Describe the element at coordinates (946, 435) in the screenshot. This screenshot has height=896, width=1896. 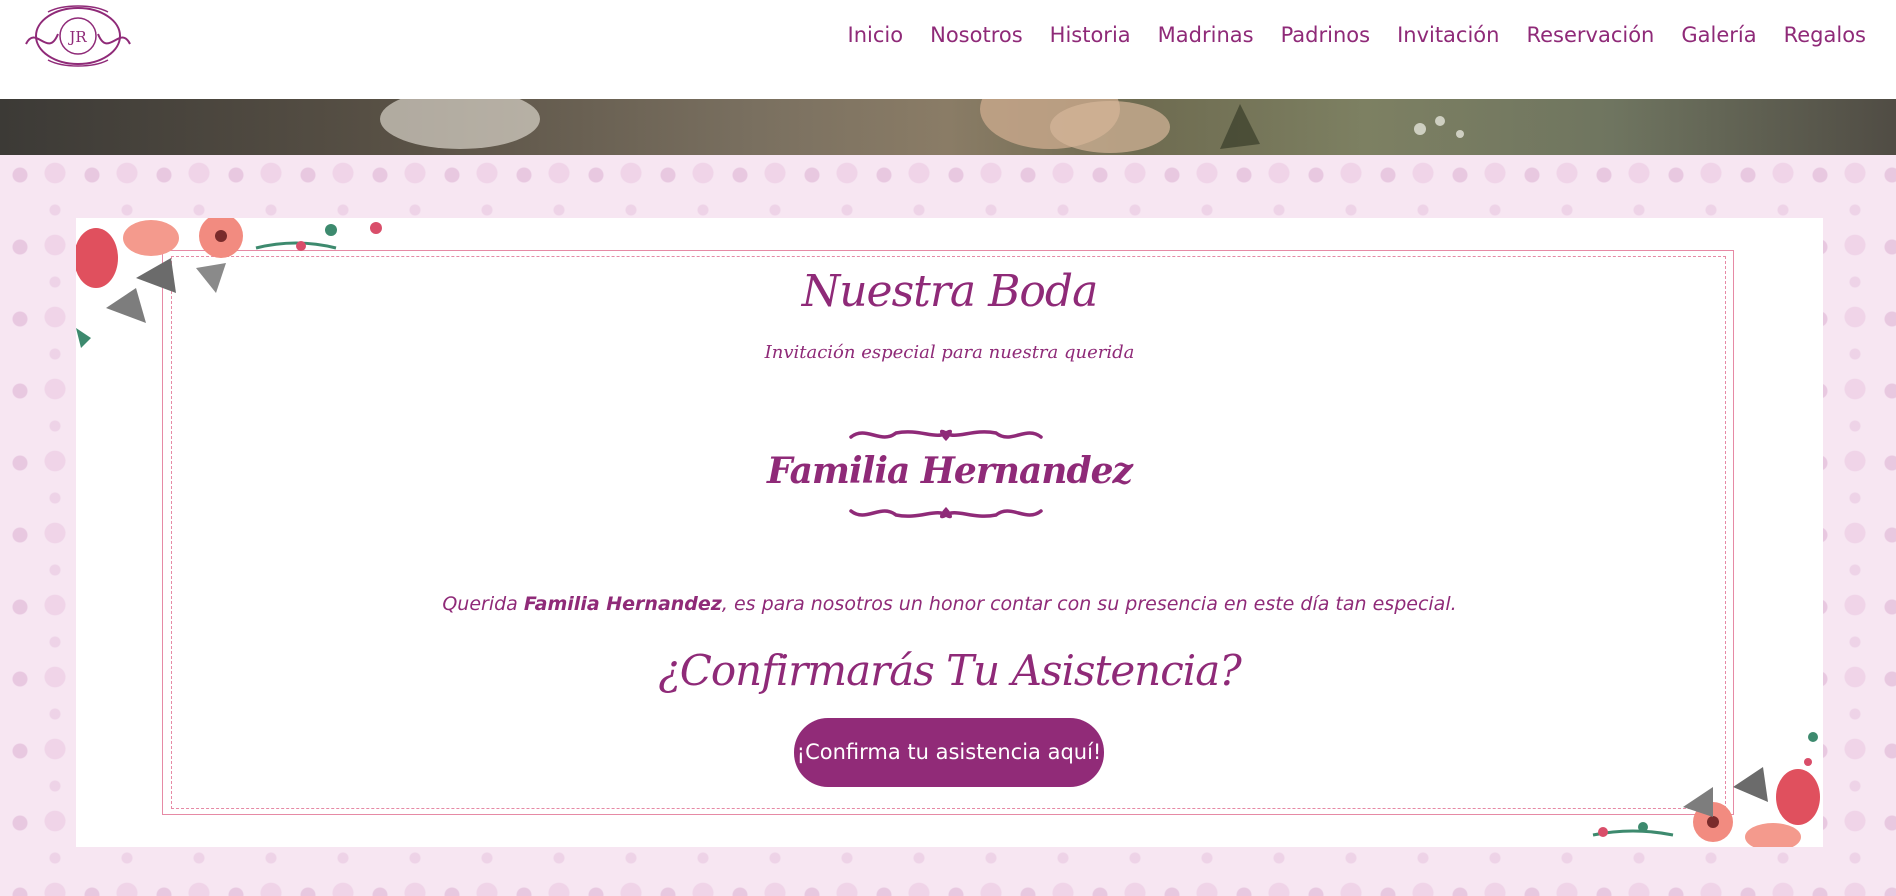
I see `ornament-divider-top-icon` at that location.